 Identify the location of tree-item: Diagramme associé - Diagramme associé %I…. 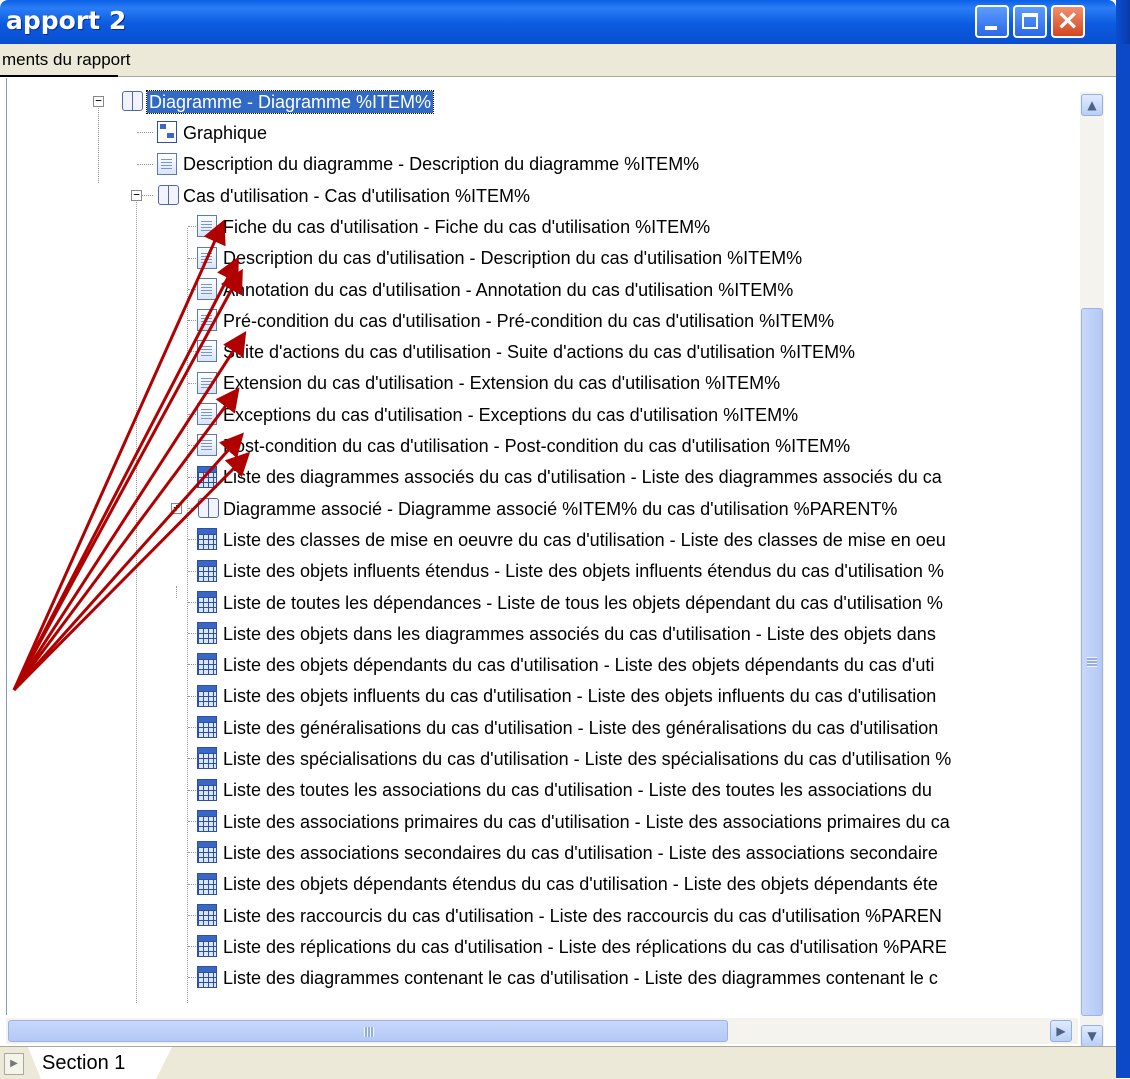
(560, 508).